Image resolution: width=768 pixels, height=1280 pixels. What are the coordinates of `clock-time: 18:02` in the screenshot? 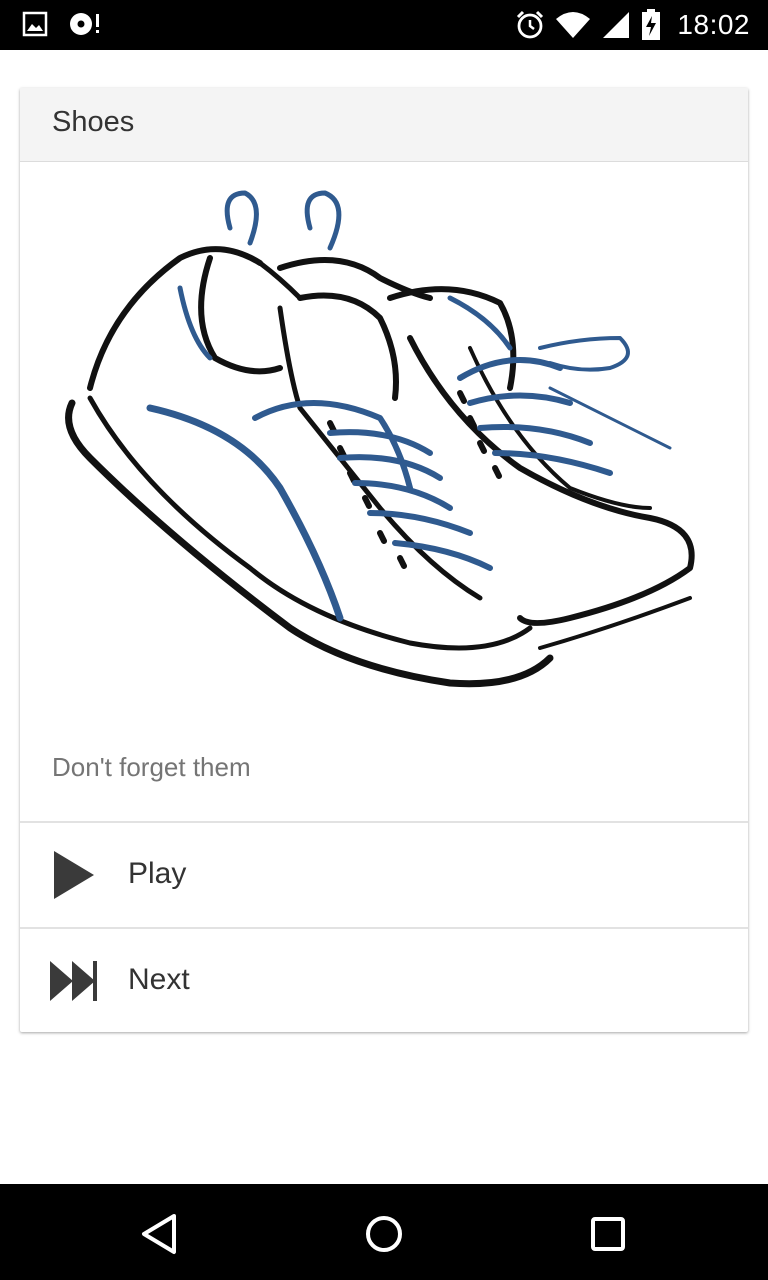 It's located at (713, 24).